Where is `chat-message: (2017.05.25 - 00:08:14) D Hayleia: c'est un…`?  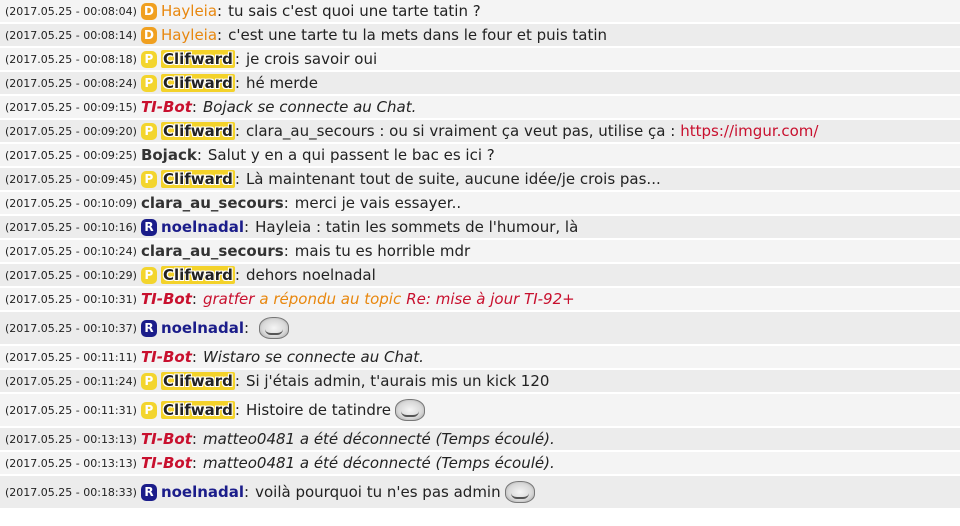
chat-message: (2017.05.25 - 00:08:14) D Hayleia: c'est un… is located at coordinates (480, 36).